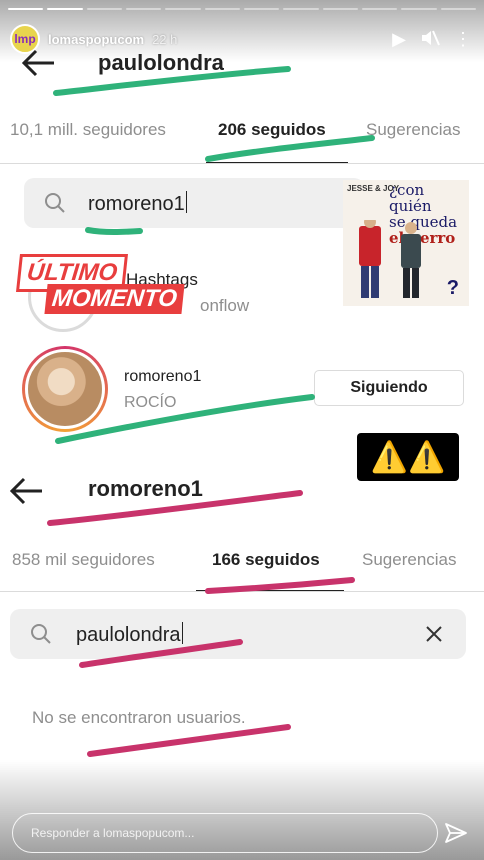  I want to click on result-username: romoreno1, so click(163, 376).